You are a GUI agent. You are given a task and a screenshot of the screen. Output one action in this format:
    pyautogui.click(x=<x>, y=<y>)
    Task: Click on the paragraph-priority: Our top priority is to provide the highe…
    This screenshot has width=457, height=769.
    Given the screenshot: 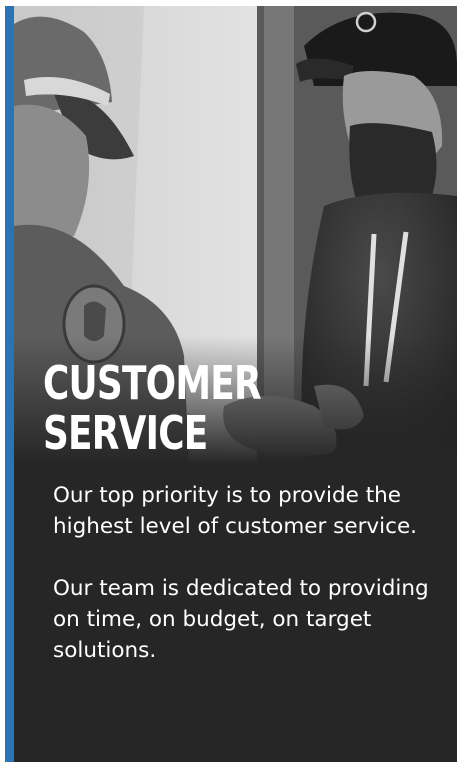 What is the action you would take?
    pyautogui.click(x=235, y=511)
    